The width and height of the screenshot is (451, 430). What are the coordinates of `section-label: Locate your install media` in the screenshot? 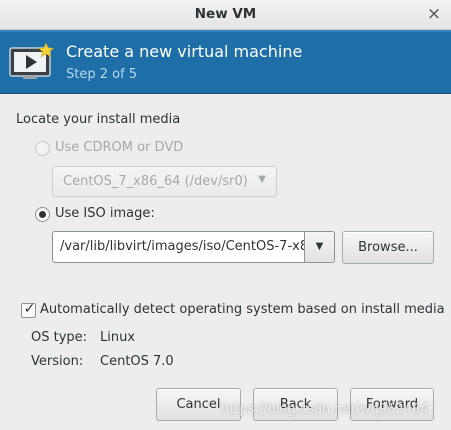 It's located at (98, 119).